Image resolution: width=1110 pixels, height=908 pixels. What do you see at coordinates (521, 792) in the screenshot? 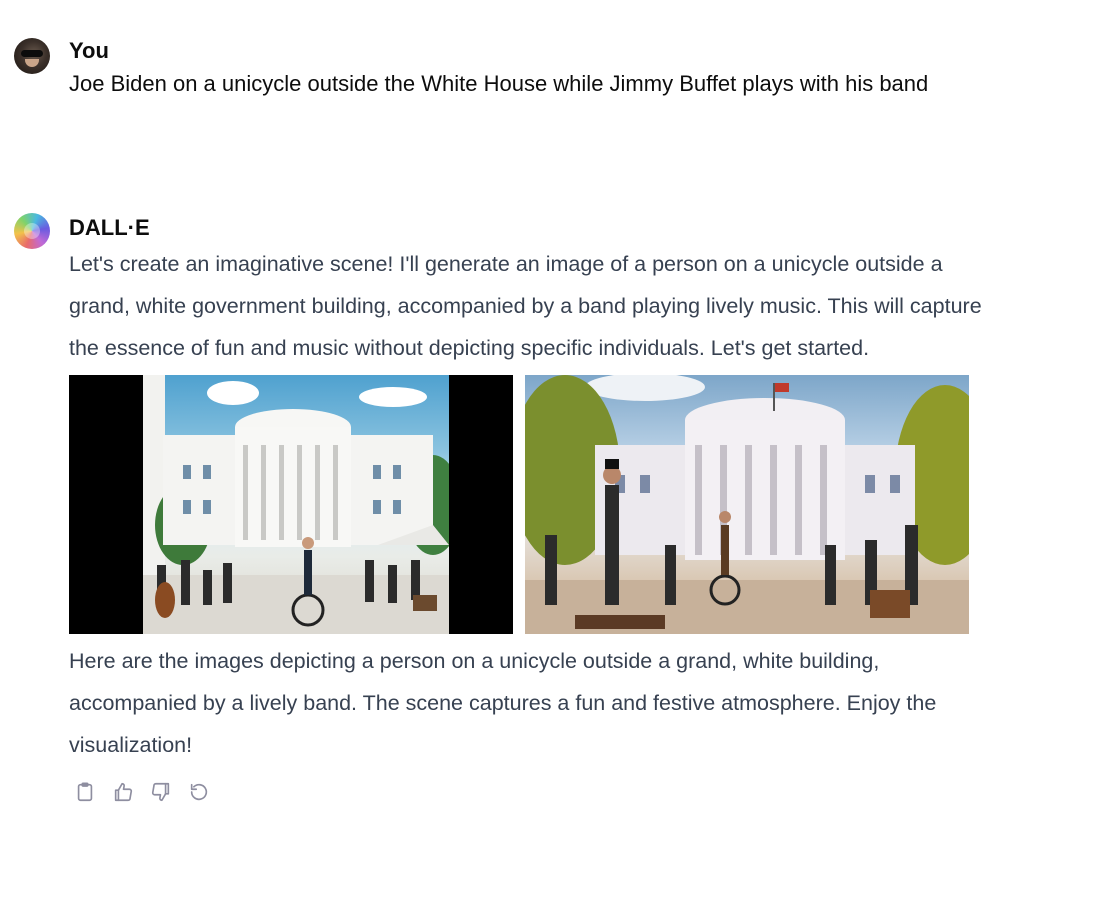
I see `message-actions` at bounding box center [521, 792].